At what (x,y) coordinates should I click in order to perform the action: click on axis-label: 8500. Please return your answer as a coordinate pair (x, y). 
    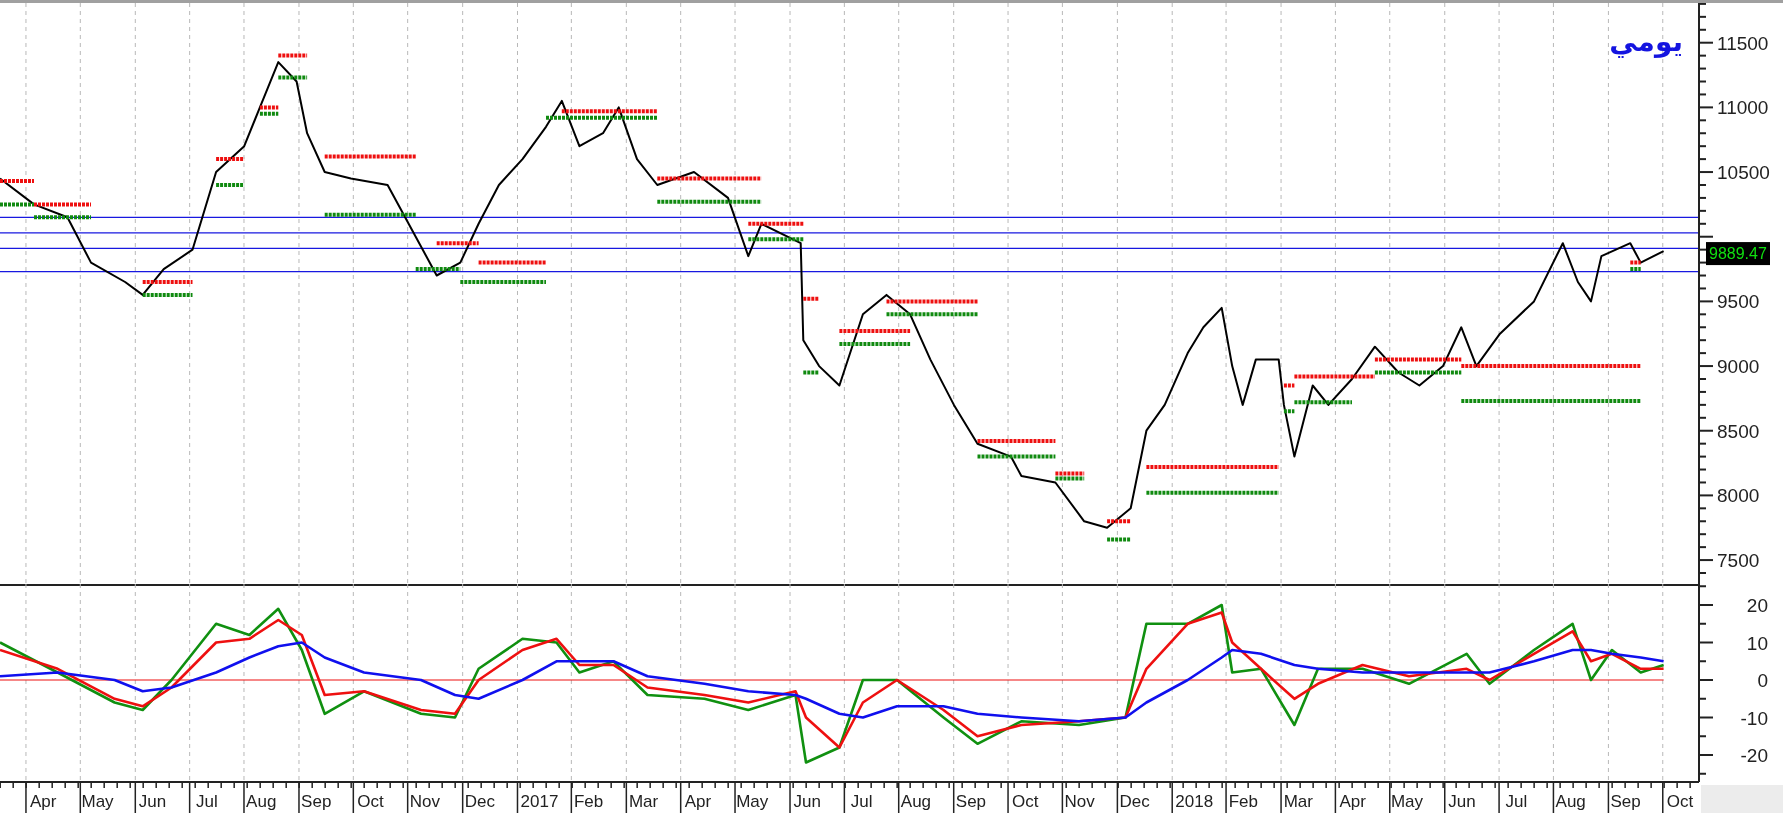
    Looking at the image, I should click on (1738, 431).